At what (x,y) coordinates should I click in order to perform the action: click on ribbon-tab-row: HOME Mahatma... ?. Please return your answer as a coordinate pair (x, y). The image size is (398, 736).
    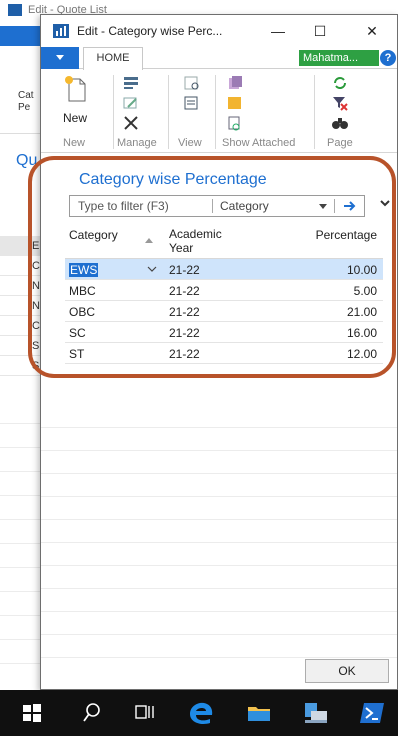
    Looking at the image, I should click on (219, 58).